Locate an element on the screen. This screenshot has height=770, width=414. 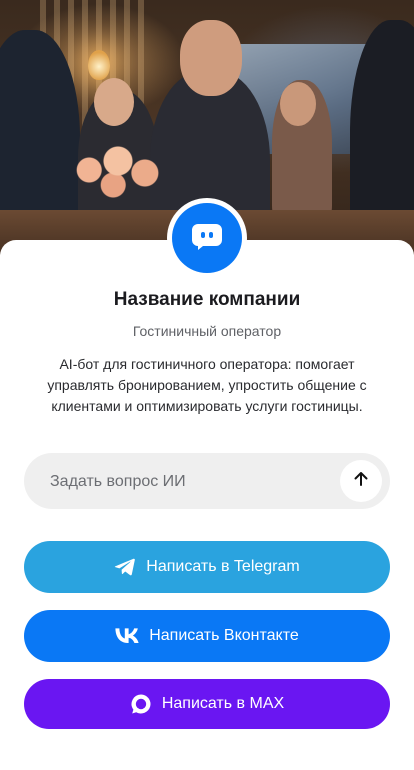
ask-ai-field is located at coordinates (207, 482).